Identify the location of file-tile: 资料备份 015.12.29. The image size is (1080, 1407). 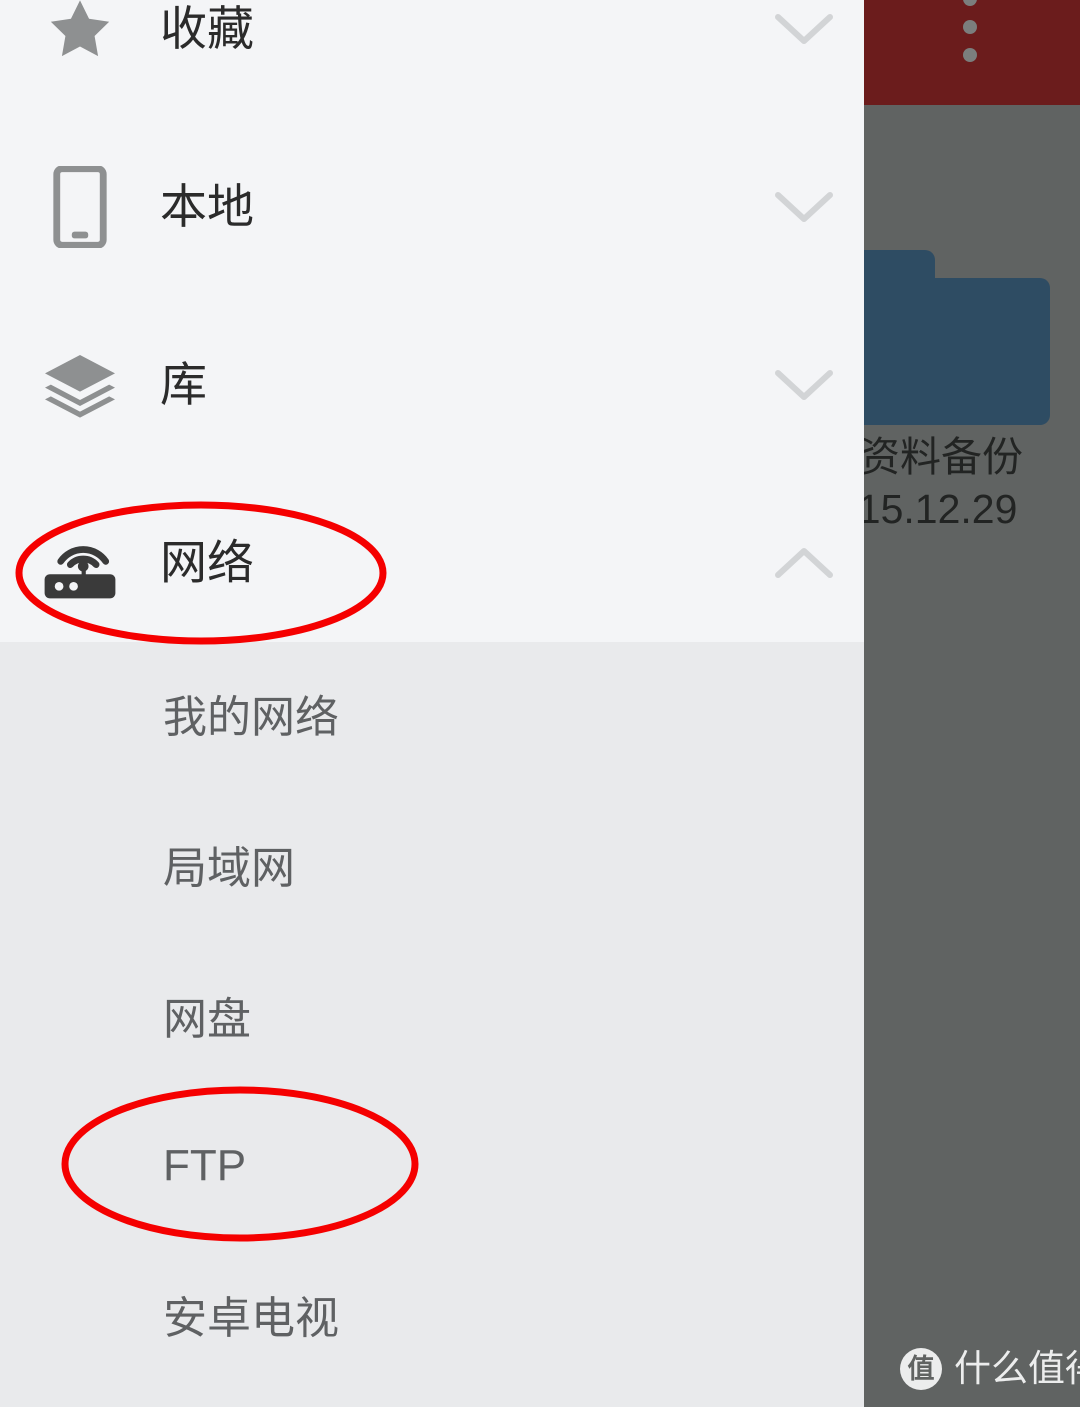
(950, 392).